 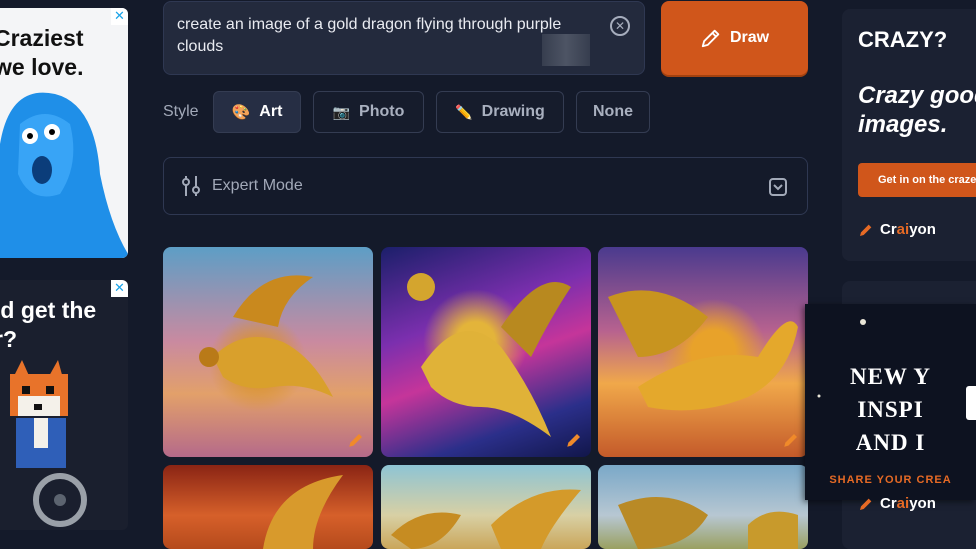 I want to click on ad-text: ld get the r?, so click(x=48, y=324).